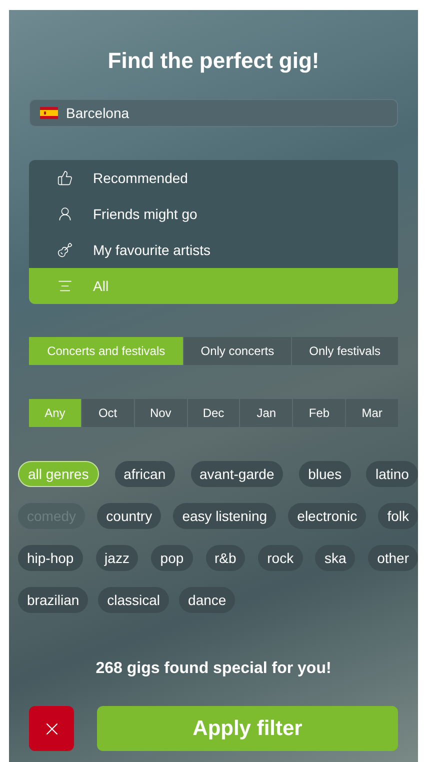  I want to click on result-count: 268 gigs found special for you!, so click(214, 669).